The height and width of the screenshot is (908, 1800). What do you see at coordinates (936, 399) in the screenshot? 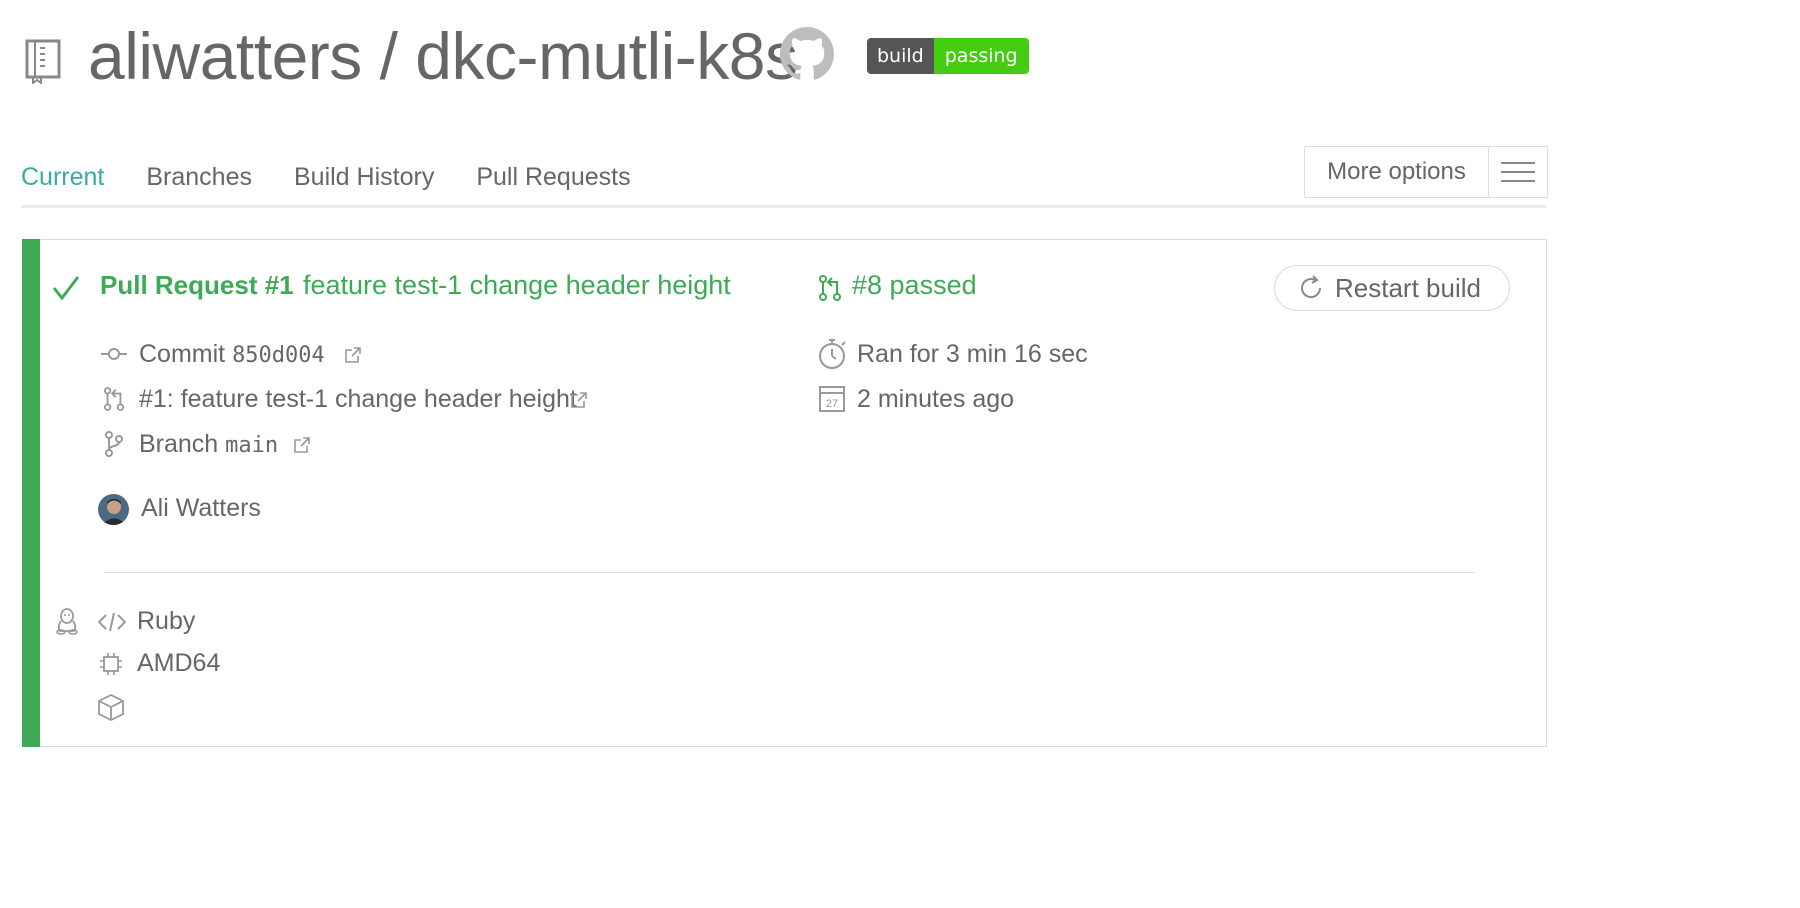
I see `finished-time: 2 minutes ago` at bounding box center [936, 399].